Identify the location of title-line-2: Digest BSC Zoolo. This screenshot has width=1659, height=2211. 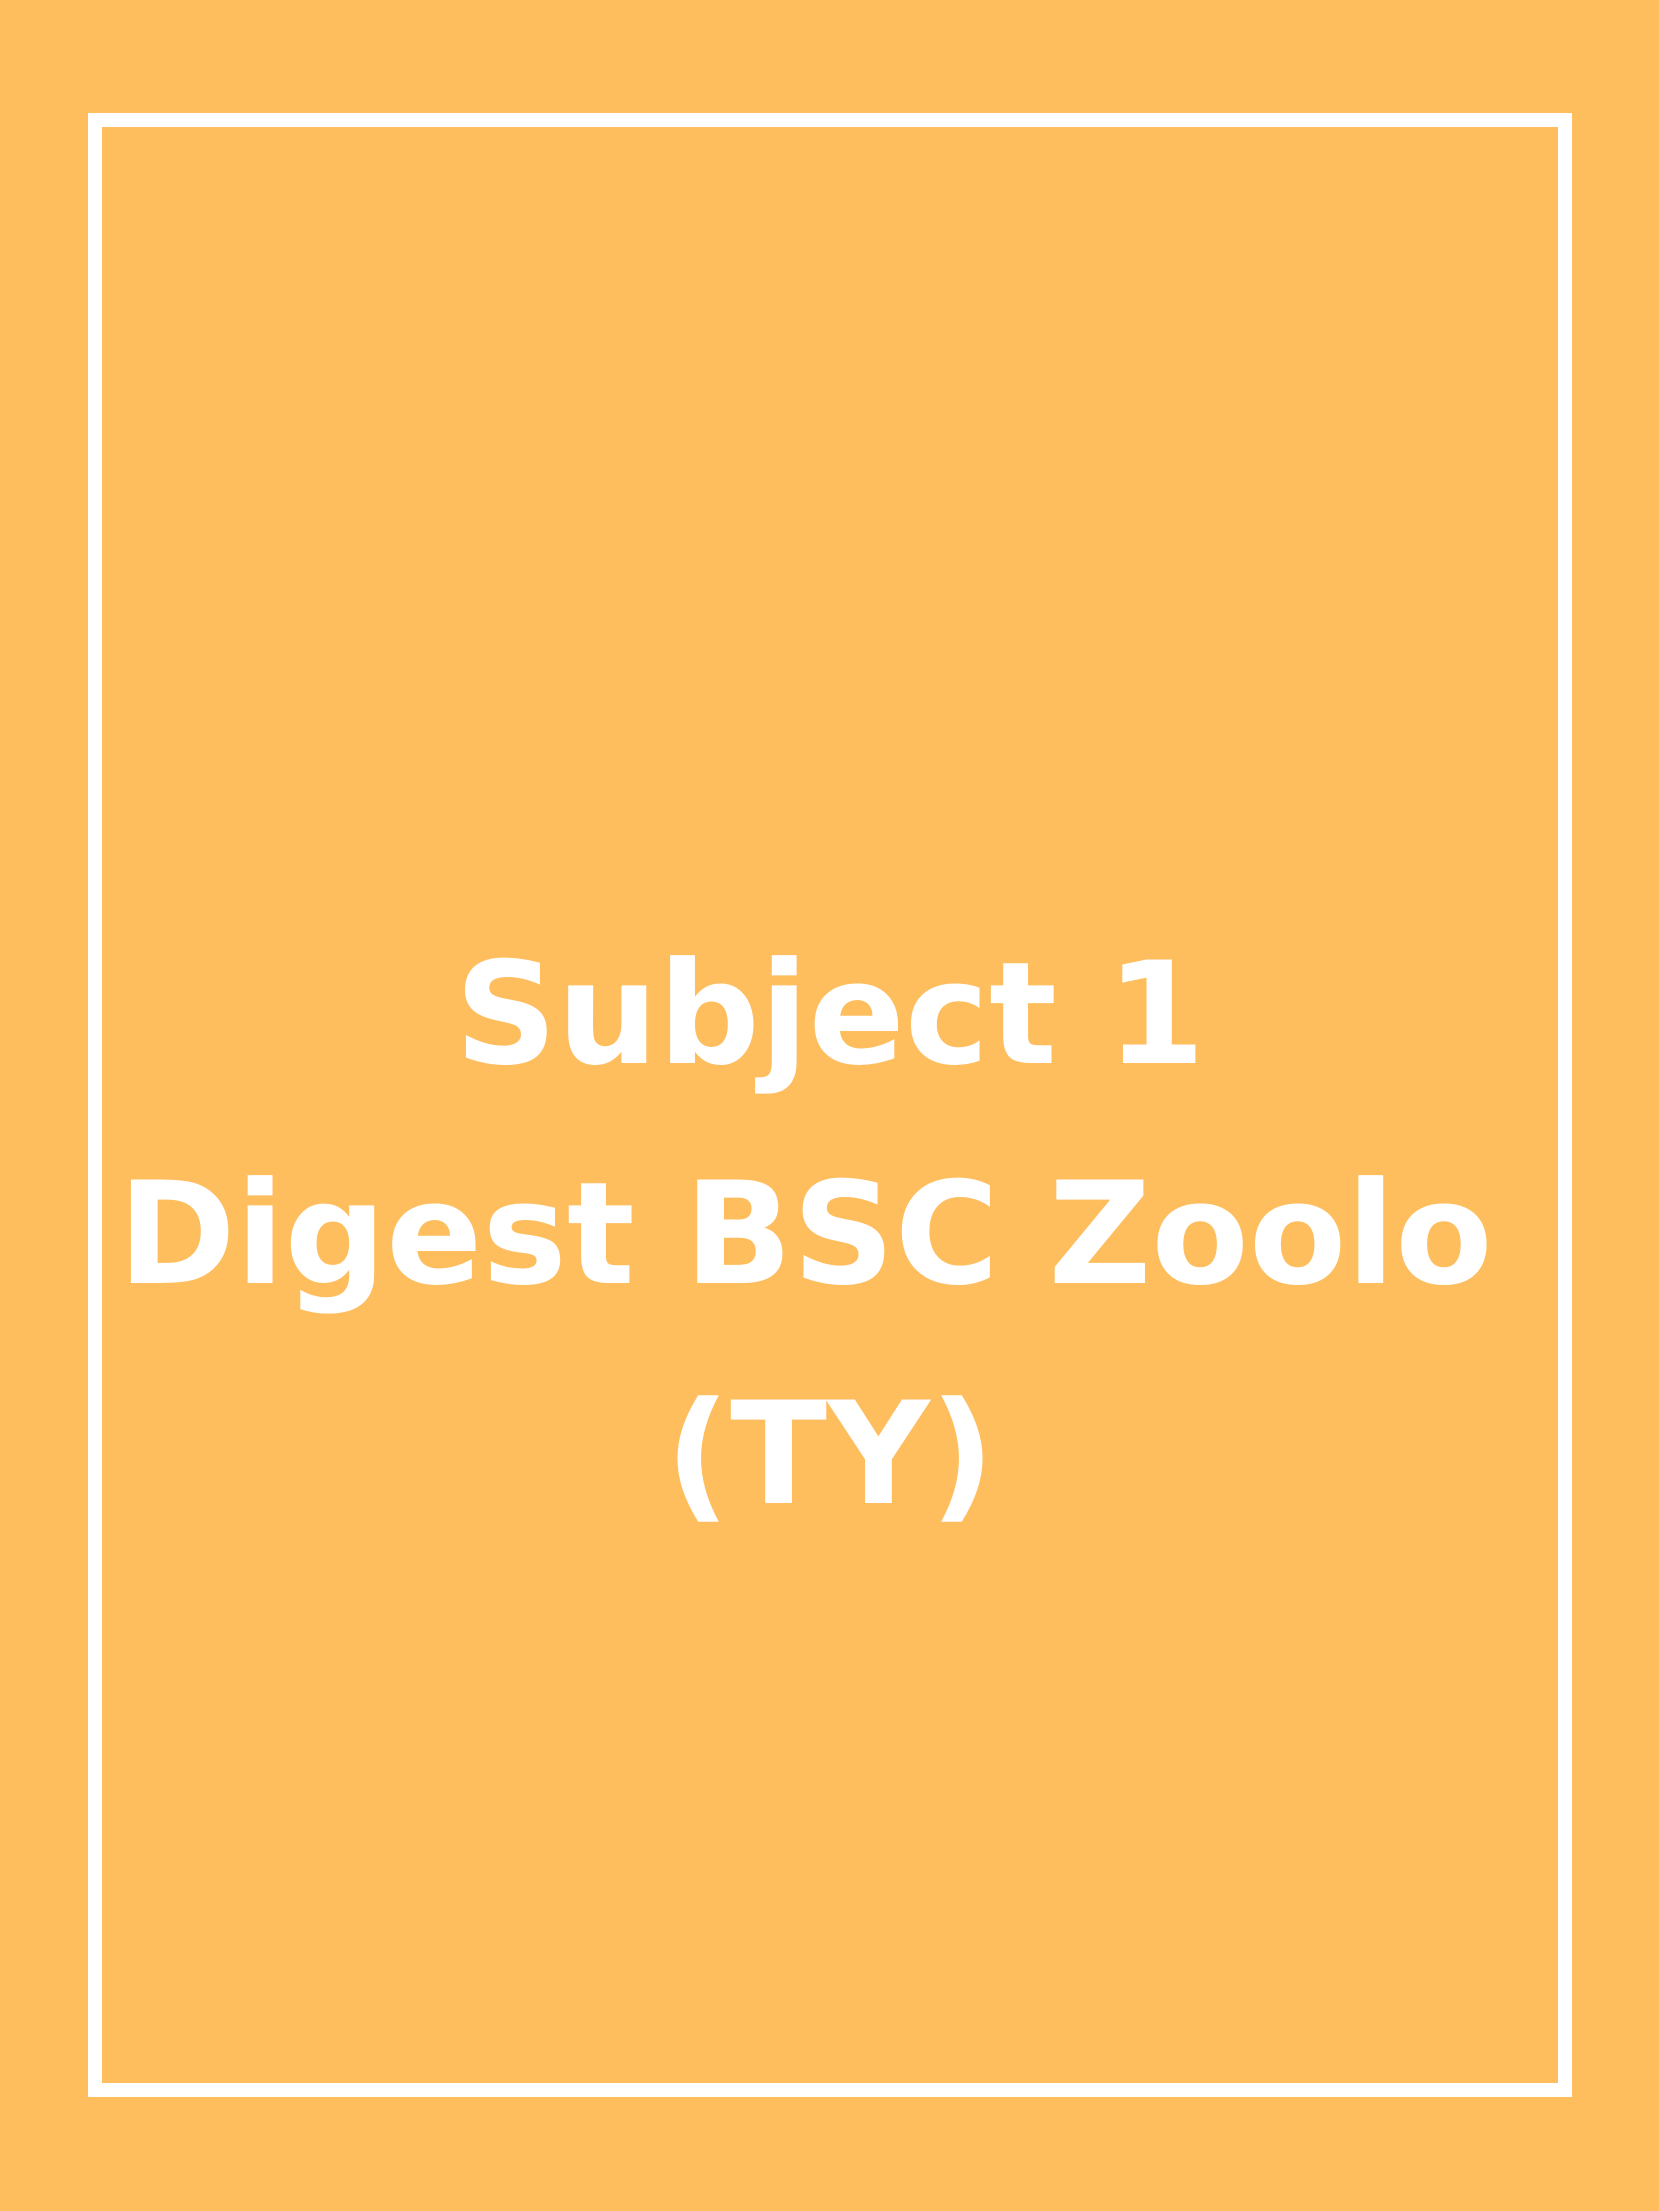
(830, 1234).